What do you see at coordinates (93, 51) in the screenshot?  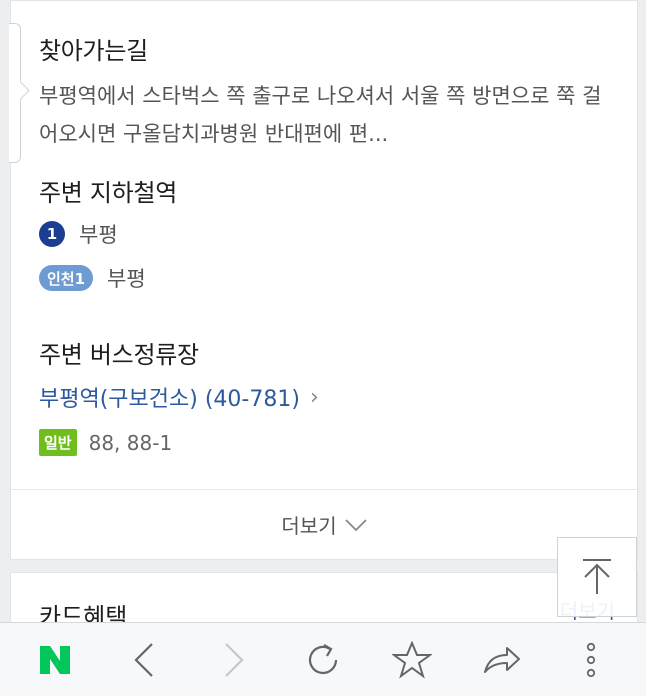 I see `directions-title: 찾아가는길` at bounding box center [93, 51].